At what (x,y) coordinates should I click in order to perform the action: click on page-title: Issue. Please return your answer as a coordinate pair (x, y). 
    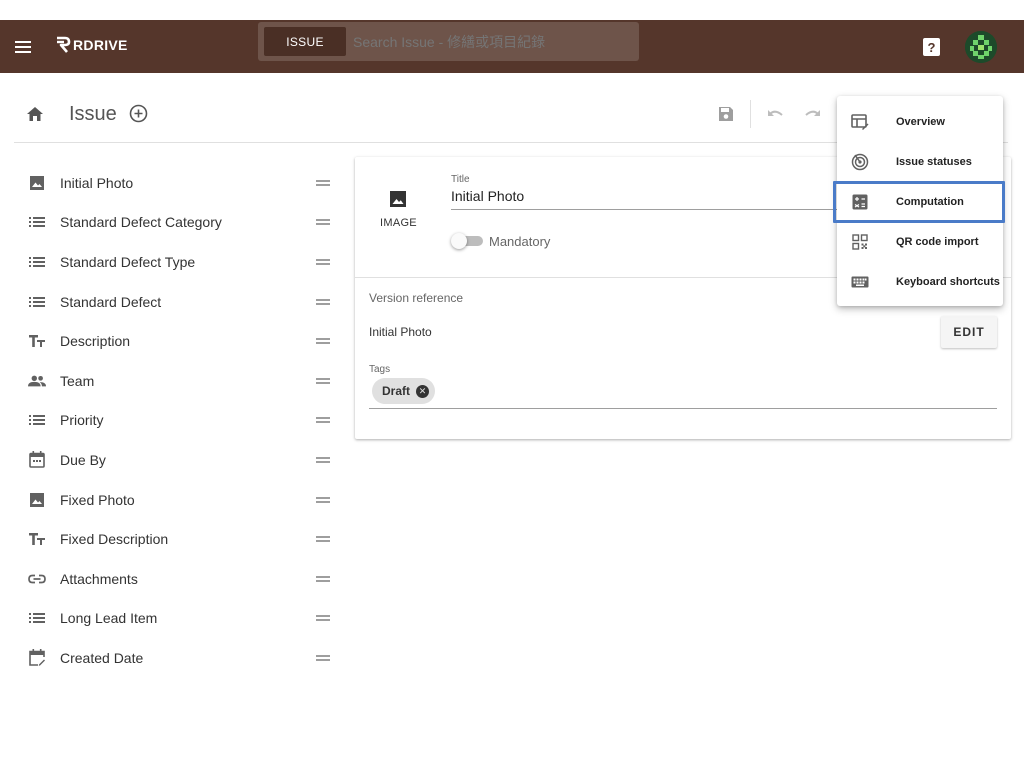
    Looking at the image, I should click on (93, 114).